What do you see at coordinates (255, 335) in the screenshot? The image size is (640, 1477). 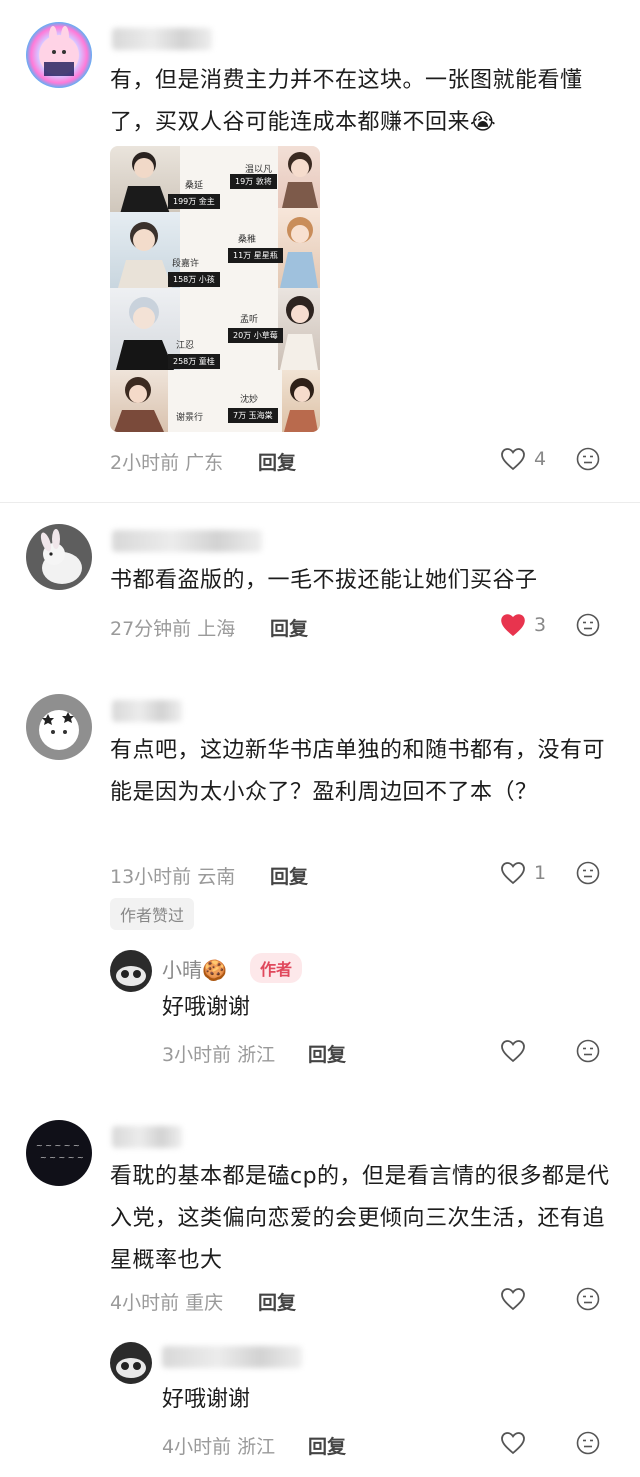 I see `poster-fan-count: 20万 小草莓` at bounding box center [255, 335].